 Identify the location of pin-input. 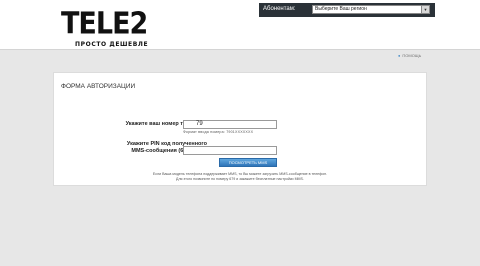
(230, 150).